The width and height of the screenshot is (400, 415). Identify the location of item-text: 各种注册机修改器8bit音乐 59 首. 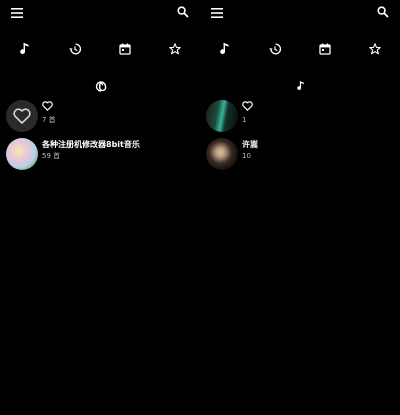
(91, 150).